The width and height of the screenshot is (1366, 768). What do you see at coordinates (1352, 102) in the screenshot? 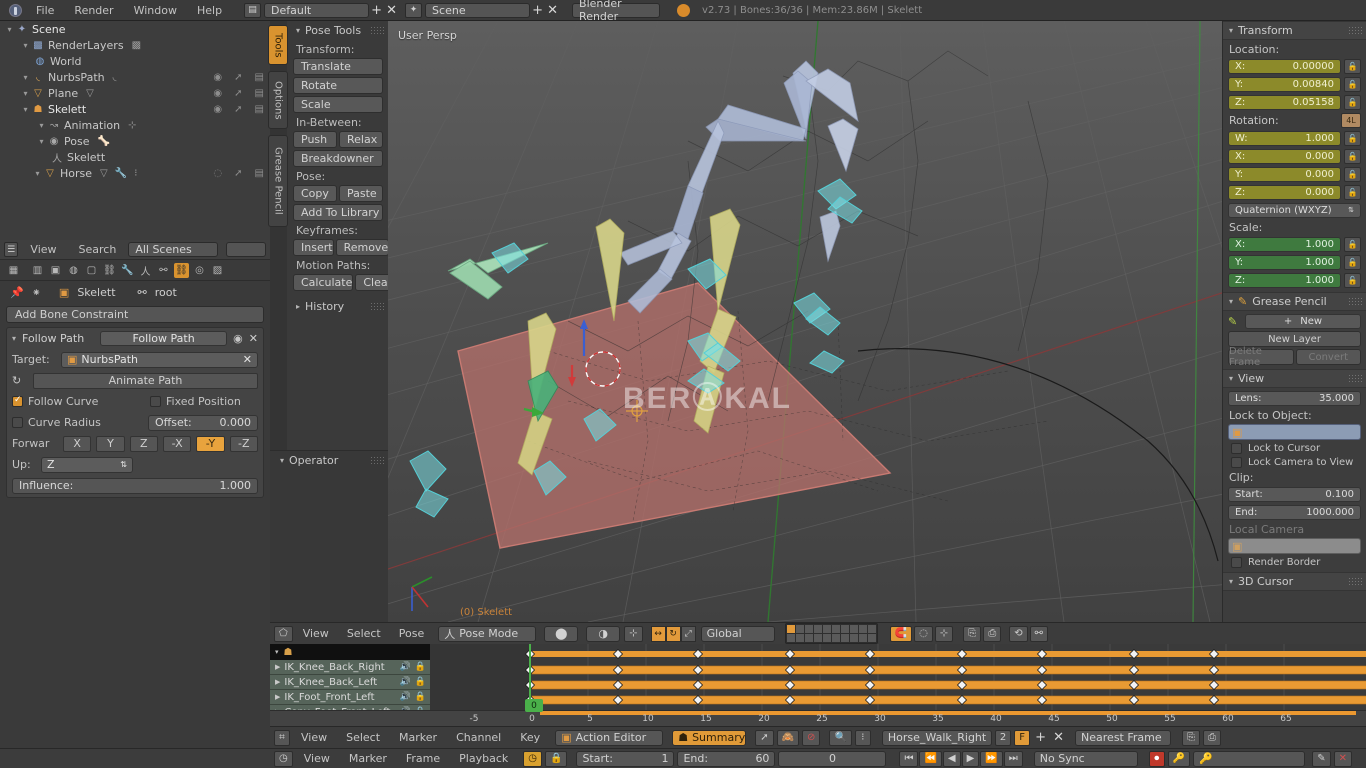
I see `lock-location-z-icon: 🔓` at bounding box center [1352, 102].